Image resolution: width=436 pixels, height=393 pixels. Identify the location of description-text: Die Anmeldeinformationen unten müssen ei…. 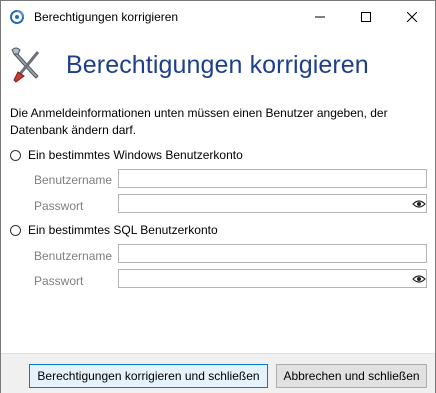
(199, 121).